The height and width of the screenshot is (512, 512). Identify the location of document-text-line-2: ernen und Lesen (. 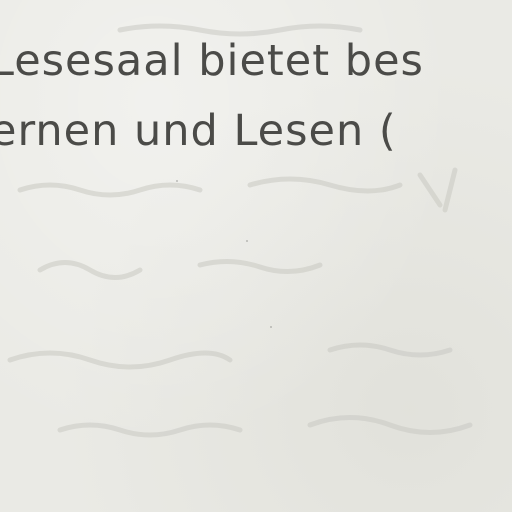
(198, 131).